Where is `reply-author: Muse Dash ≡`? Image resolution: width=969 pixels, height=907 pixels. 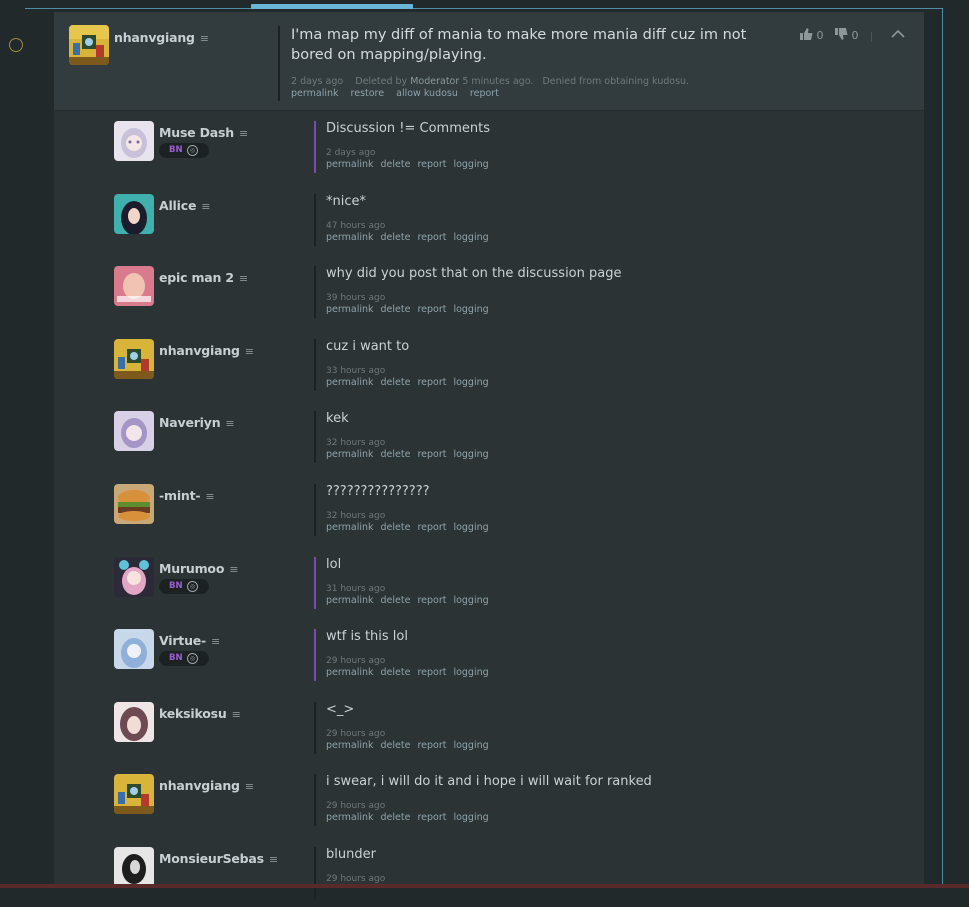
reply-author: Muse Dash ≡ is located at coordinates (203, 132).